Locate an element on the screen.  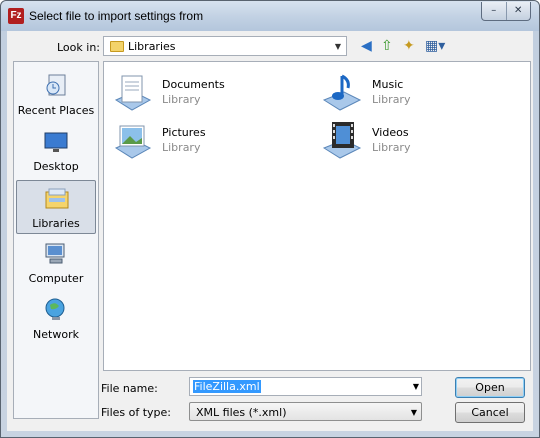
up-folder-icon: ⇧ is located at coordinates (387, 46).